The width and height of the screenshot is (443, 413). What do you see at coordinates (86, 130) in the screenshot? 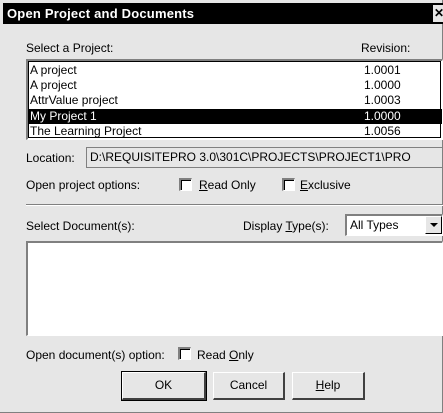
I see `project-name: The Learning Project` at bounding box center [86, 130].